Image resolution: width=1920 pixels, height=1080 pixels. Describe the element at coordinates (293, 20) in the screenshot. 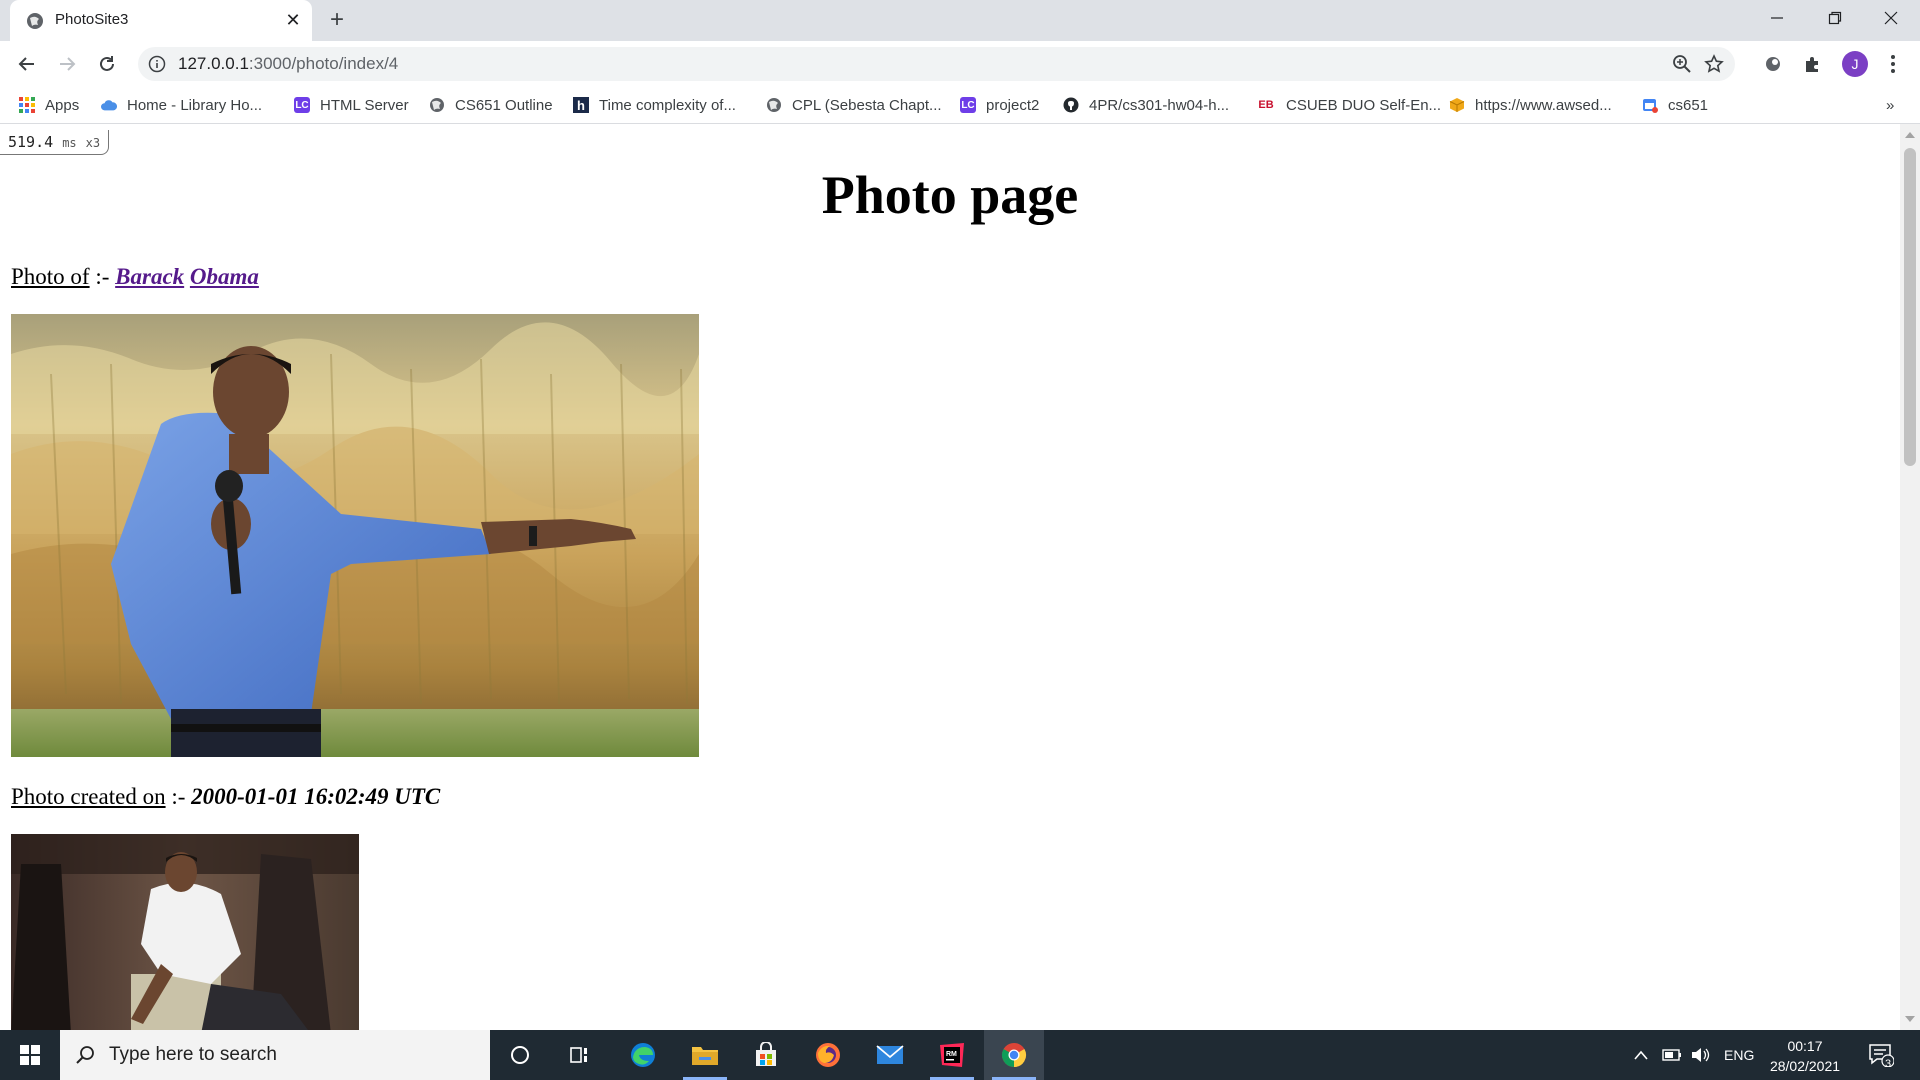

I see `close-tab-icon: ✕` at that location.